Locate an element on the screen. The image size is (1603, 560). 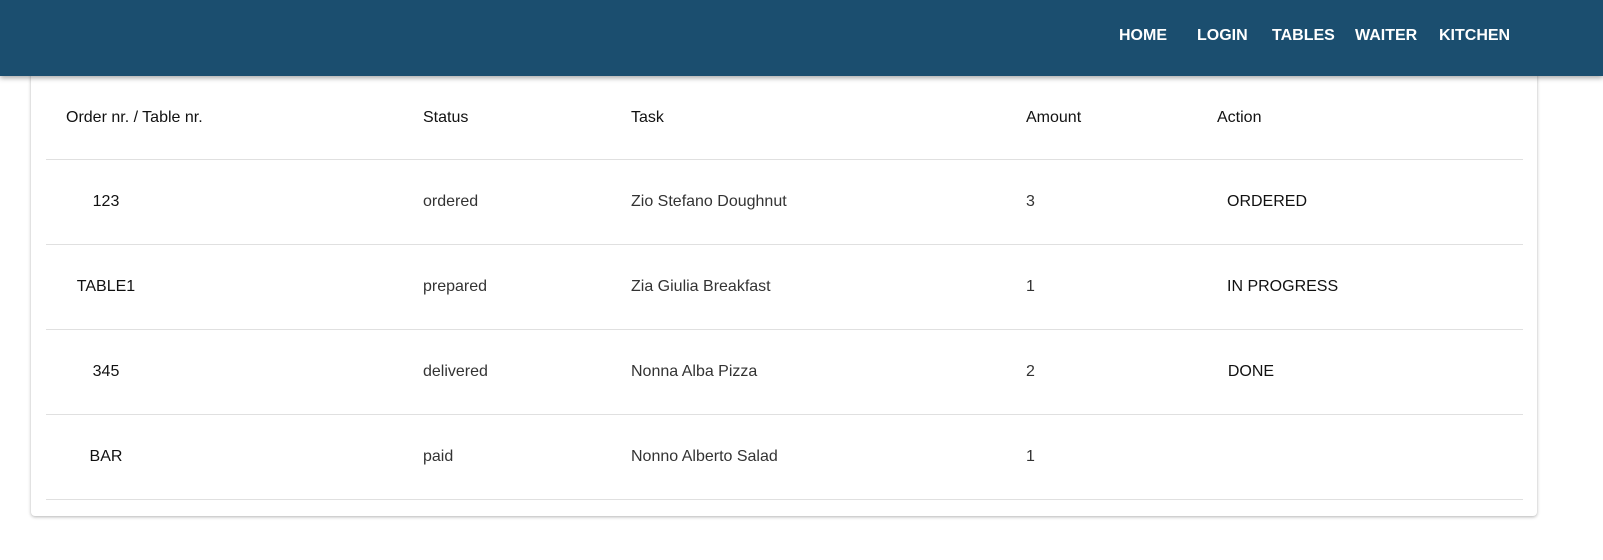
status-cell: ordered is located at coordinates (527, 202).